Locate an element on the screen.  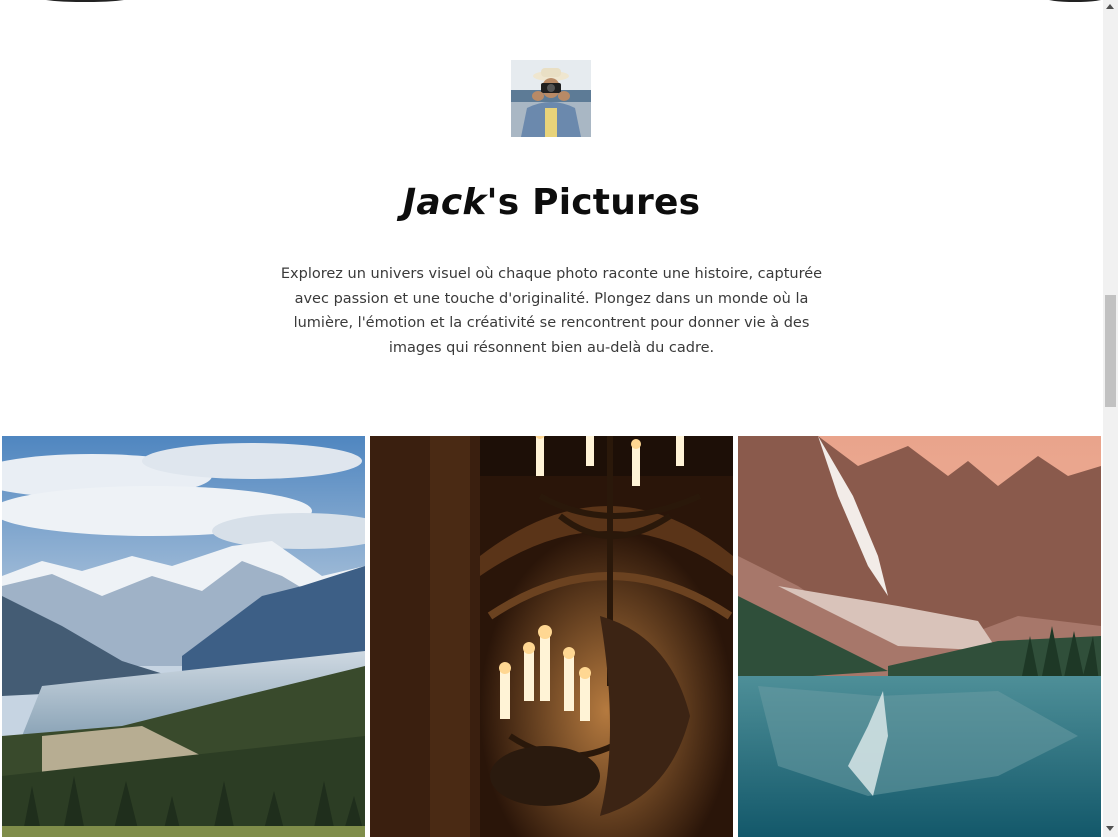
scroll-up-arrow-icon is located at coordinates (1110, 6).